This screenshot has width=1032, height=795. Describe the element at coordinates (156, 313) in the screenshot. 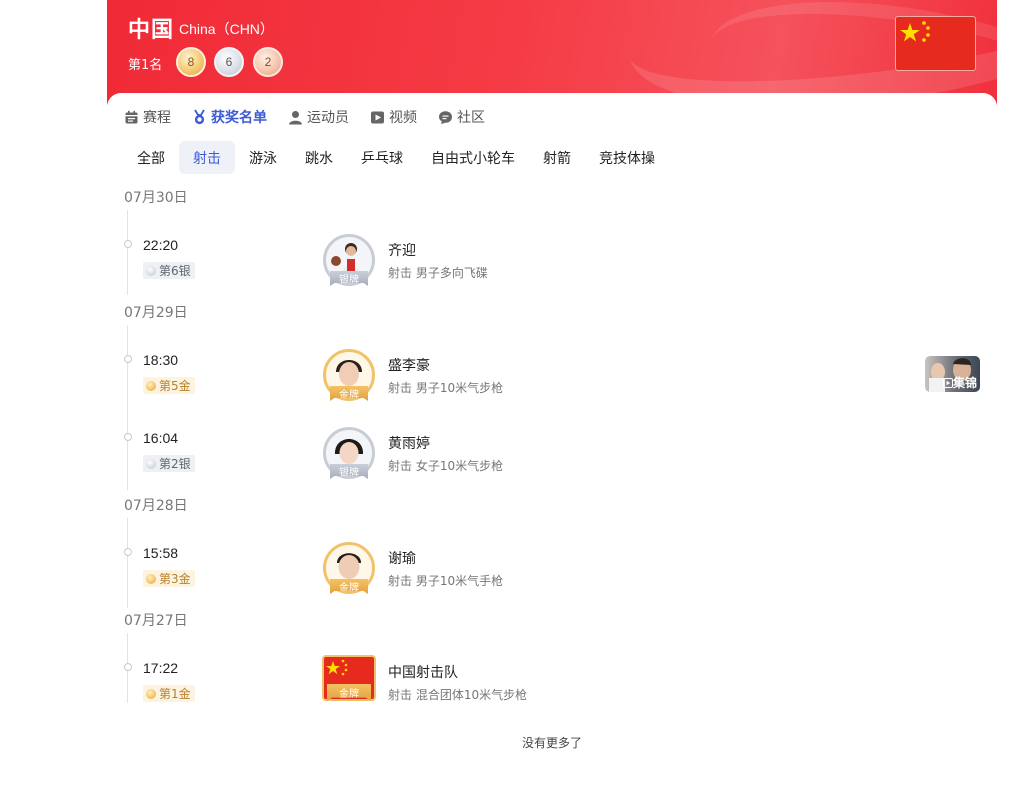

I see `date-header: 07月29日` at that location.